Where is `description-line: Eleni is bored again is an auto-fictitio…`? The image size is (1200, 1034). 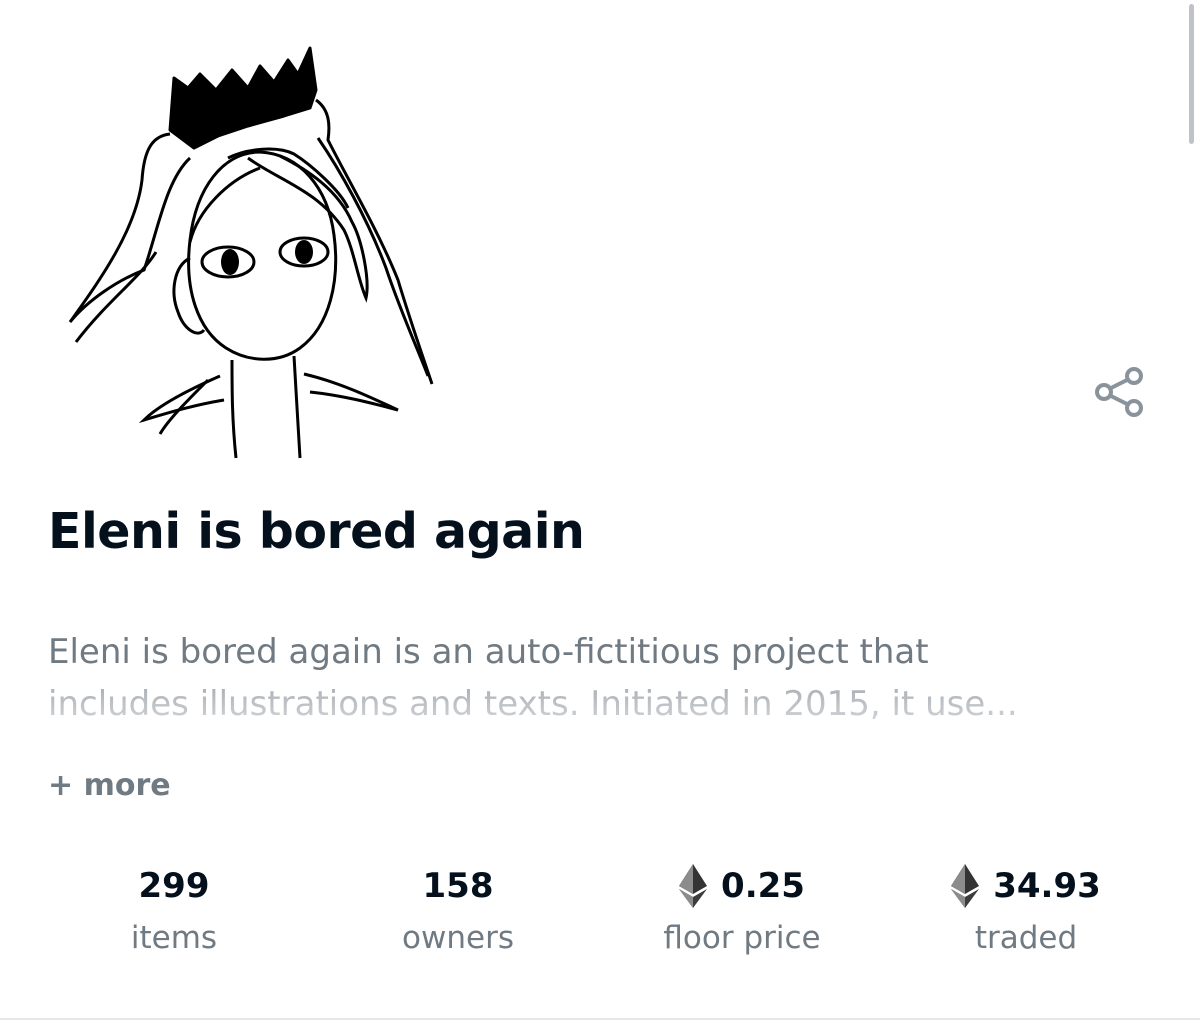
description-line: Eleni is bored again is an auto-fictitio… is located at coordinates (488, 652).